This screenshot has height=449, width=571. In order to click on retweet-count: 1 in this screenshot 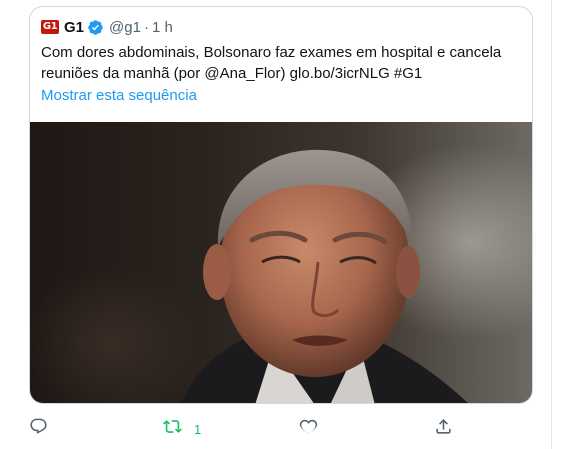, I will do `click(198, 429)`.